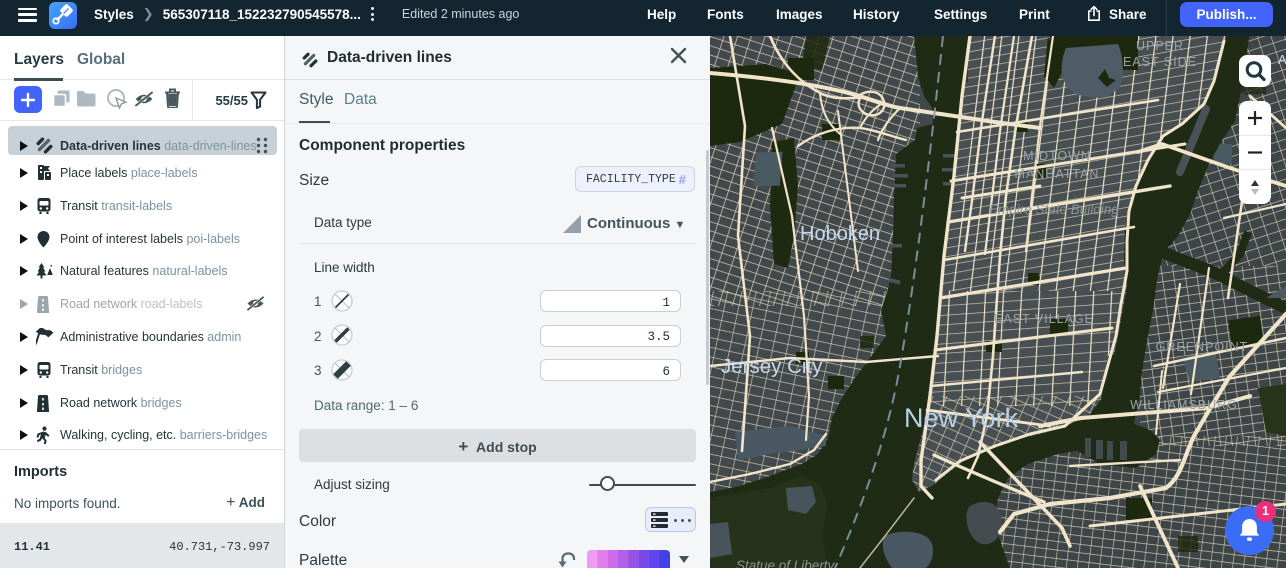 This screenshot has width=1286, height=568. I want to click on svg-text: Jersey City, so click(772, 366).